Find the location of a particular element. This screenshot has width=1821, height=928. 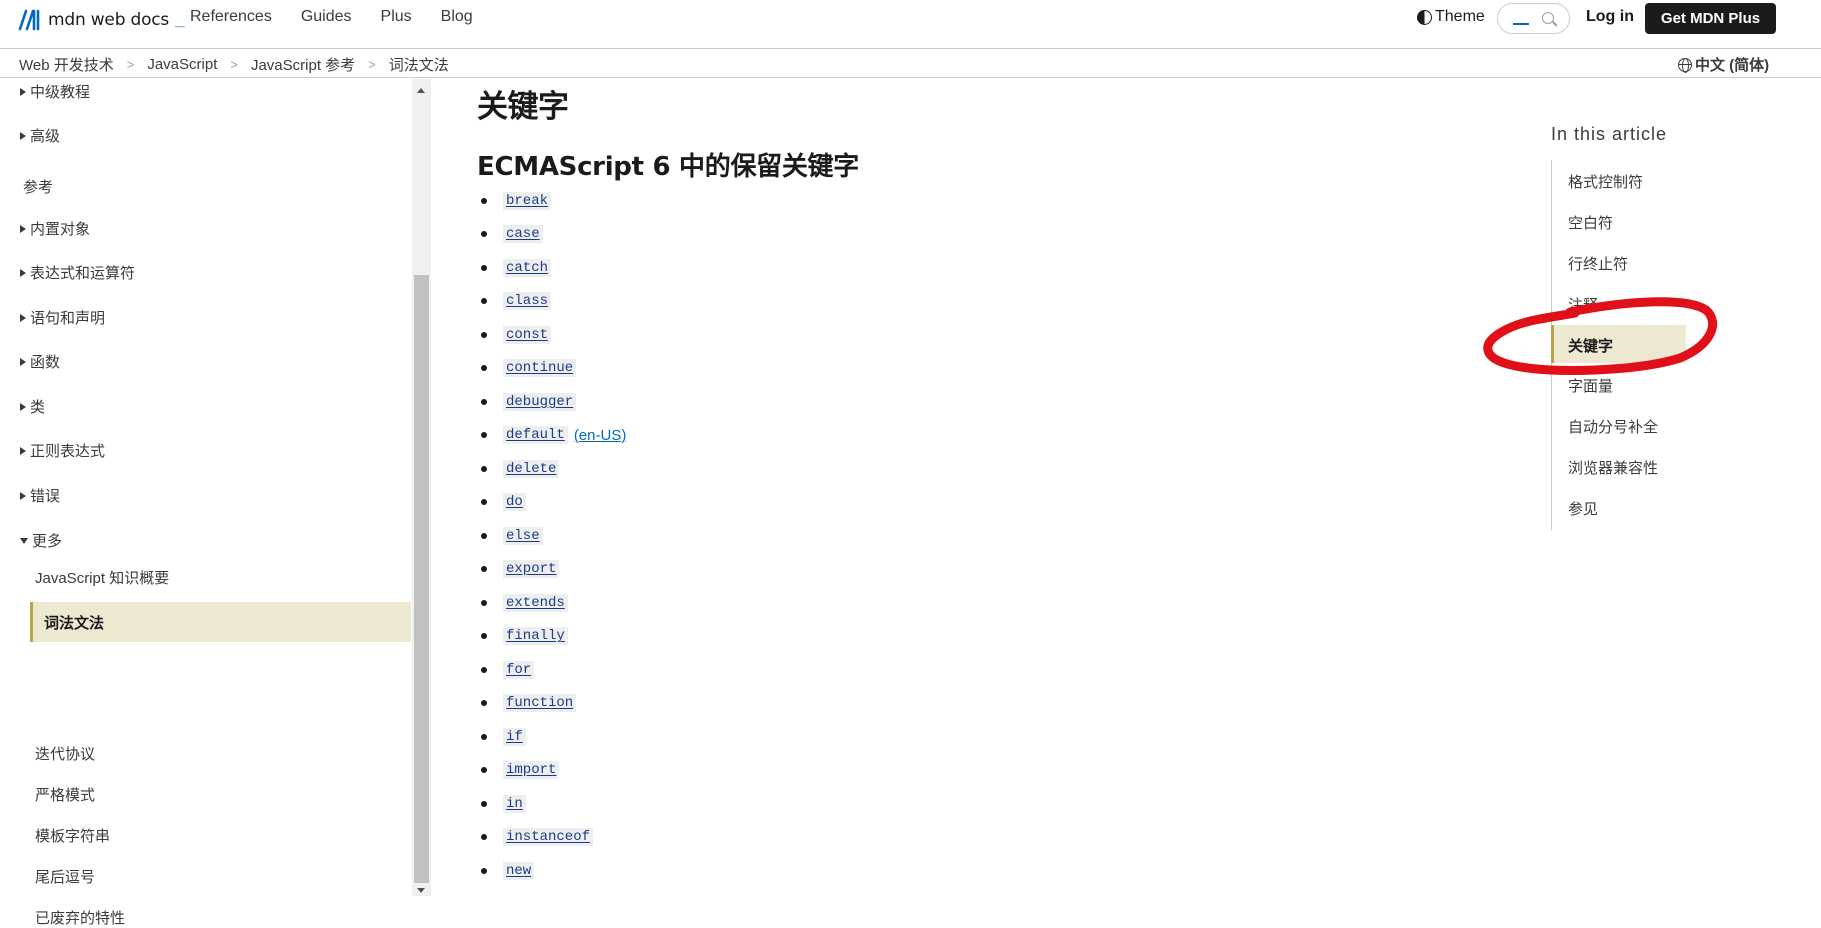

toc-item: 空白符 is located at coordinates (1590, 222).